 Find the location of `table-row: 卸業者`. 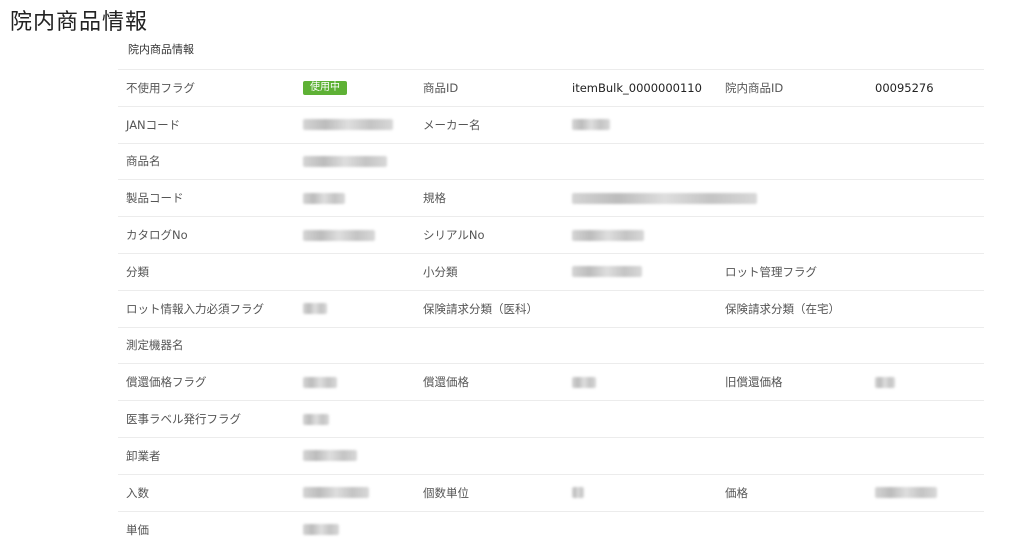

table-row: 卸業者 is located at coordinates (551, 456).